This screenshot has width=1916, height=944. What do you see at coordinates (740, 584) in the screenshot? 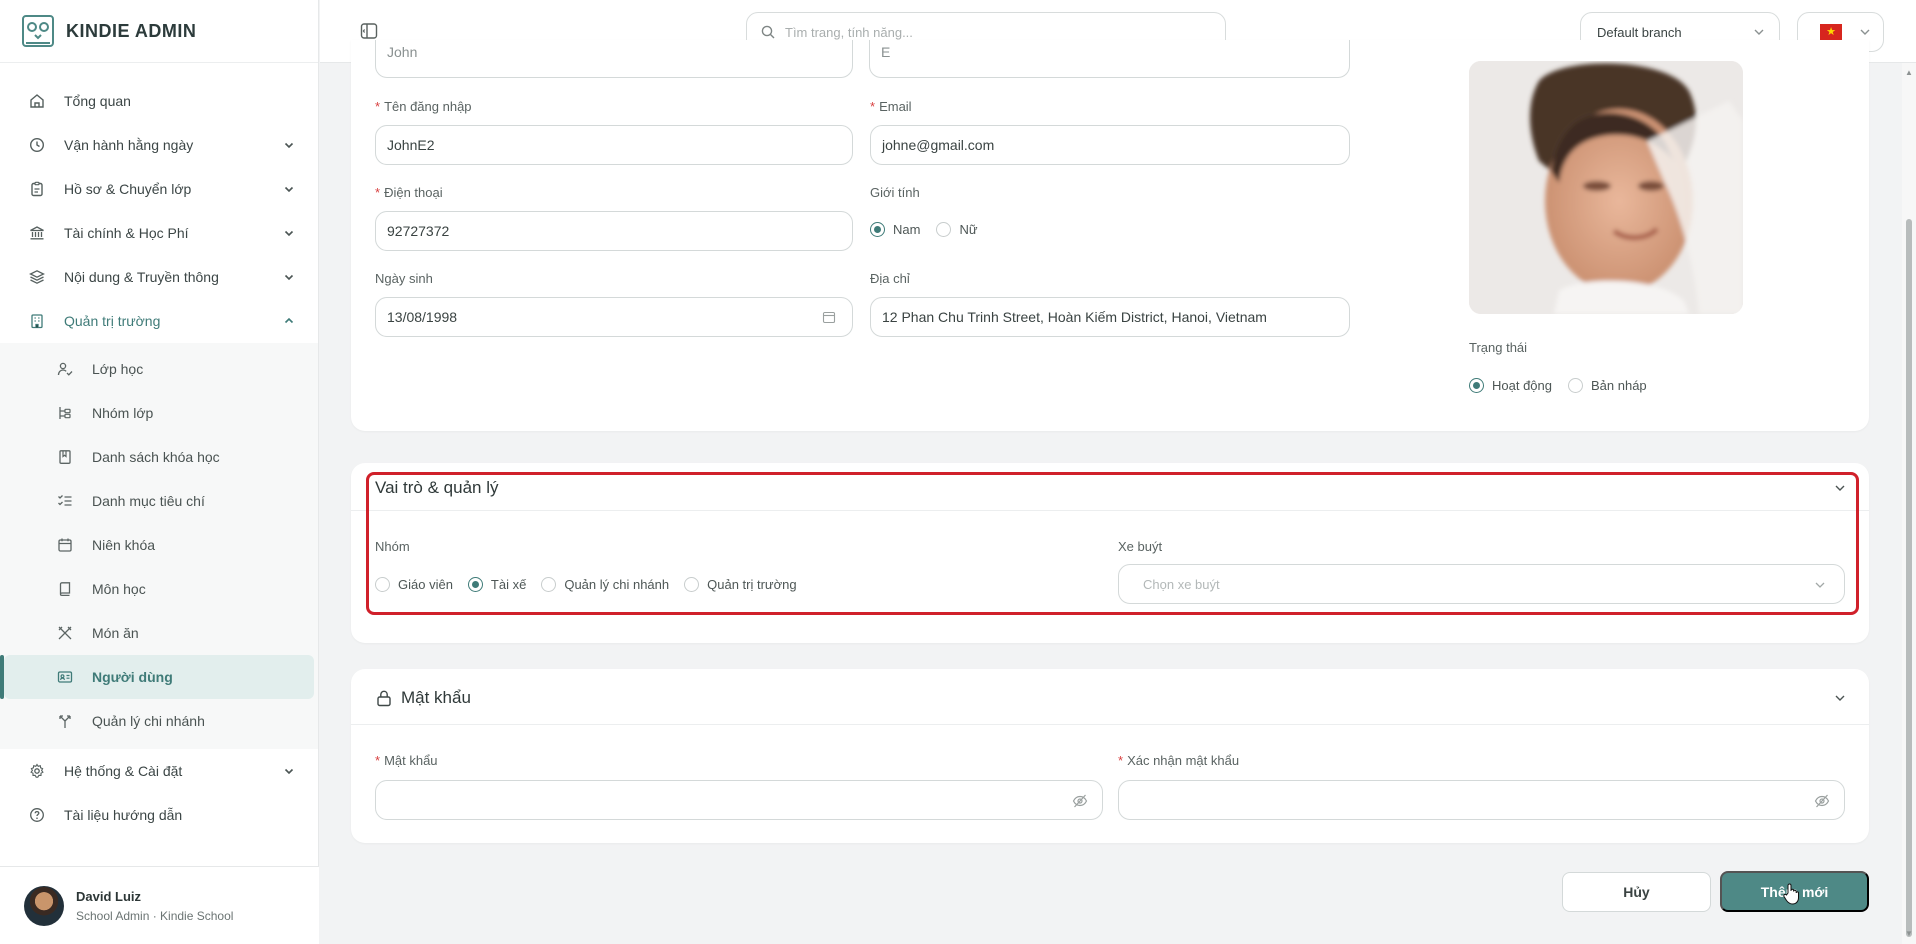
I see `group-option-school-admin: Quản trị trường` at bounding box center [740, 584].